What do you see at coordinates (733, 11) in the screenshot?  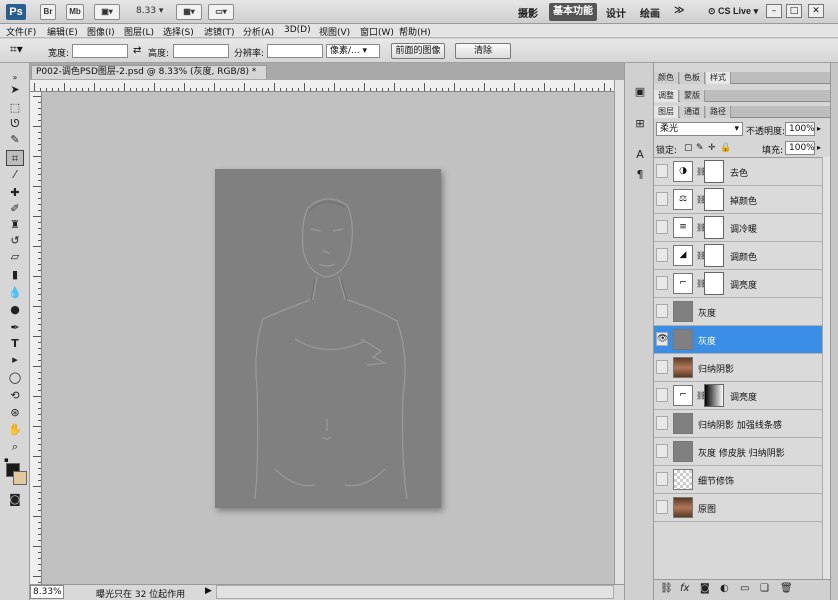 I see `cs-live-button: ⊙ CS Live ▾` at bounding box center [733, 11].